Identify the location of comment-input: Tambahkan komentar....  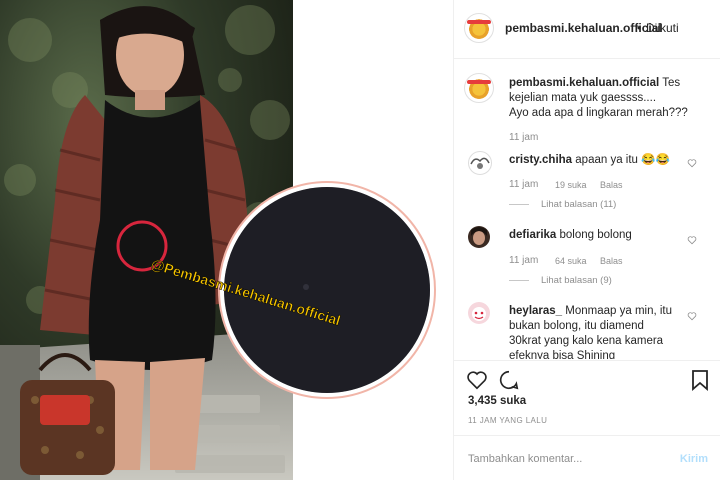
(525, 459).